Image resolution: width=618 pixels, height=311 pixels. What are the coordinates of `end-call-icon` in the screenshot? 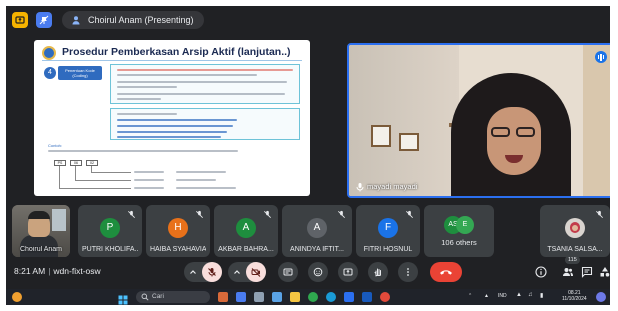 It's located at (446, 272).